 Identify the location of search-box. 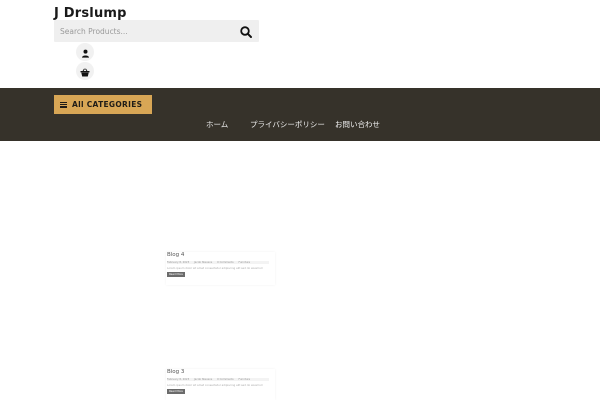
(156, 31).